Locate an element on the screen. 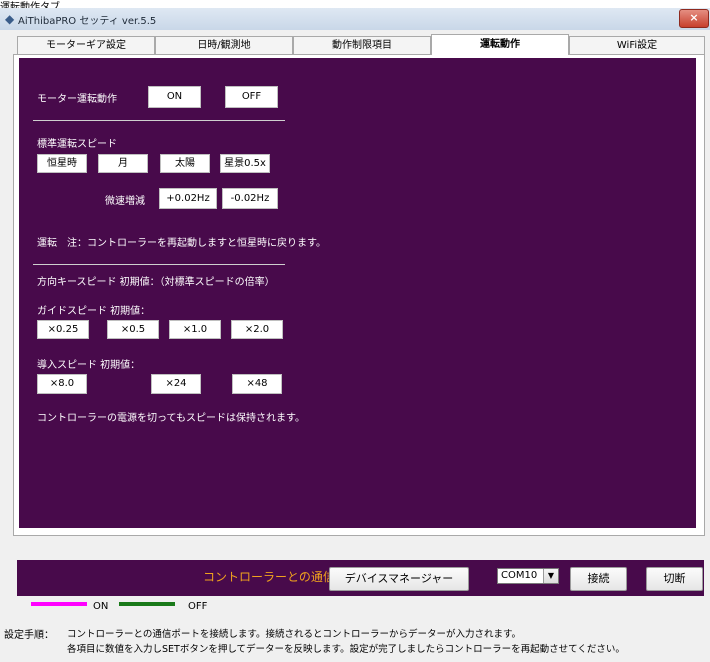  motor-off-button: OFF is located at coordinates (251, 97).